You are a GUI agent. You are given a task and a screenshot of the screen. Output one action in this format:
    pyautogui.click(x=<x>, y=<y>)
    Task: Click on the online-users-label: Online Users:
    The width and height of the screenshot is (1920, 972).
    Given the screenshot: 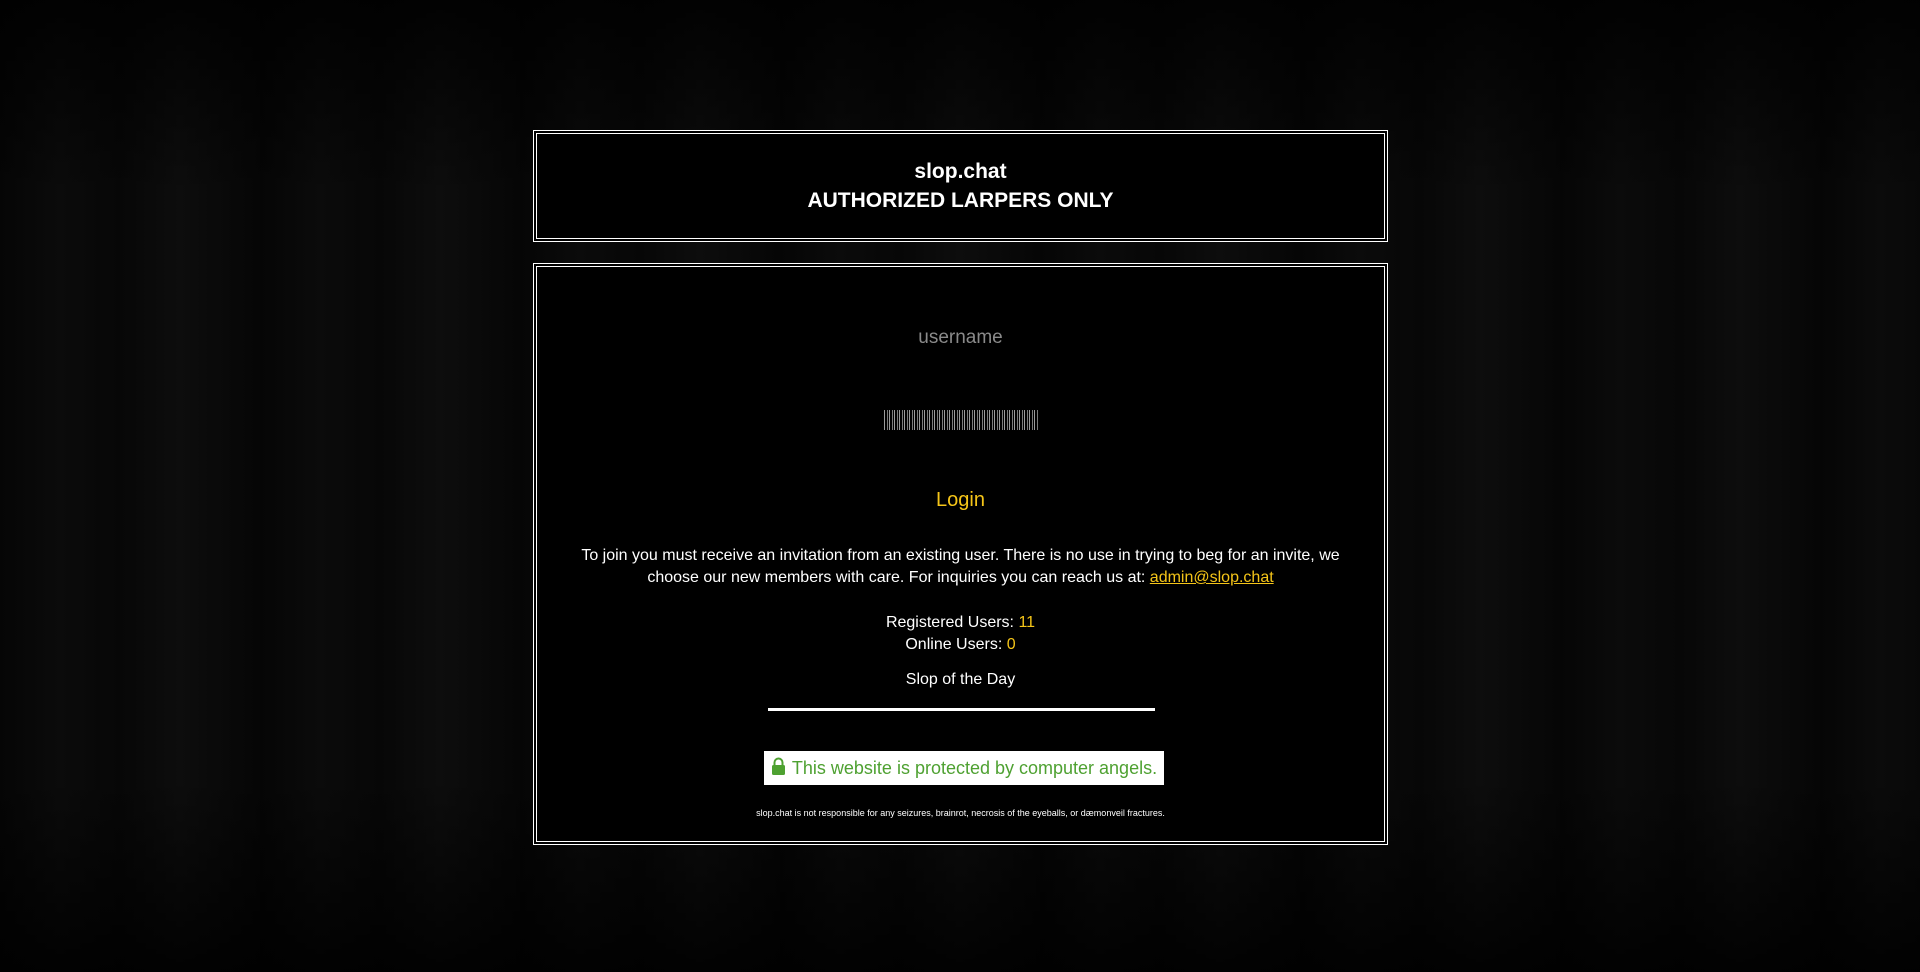 What is the action you would take?
    pyautogui.click(x=954, y=644)
    